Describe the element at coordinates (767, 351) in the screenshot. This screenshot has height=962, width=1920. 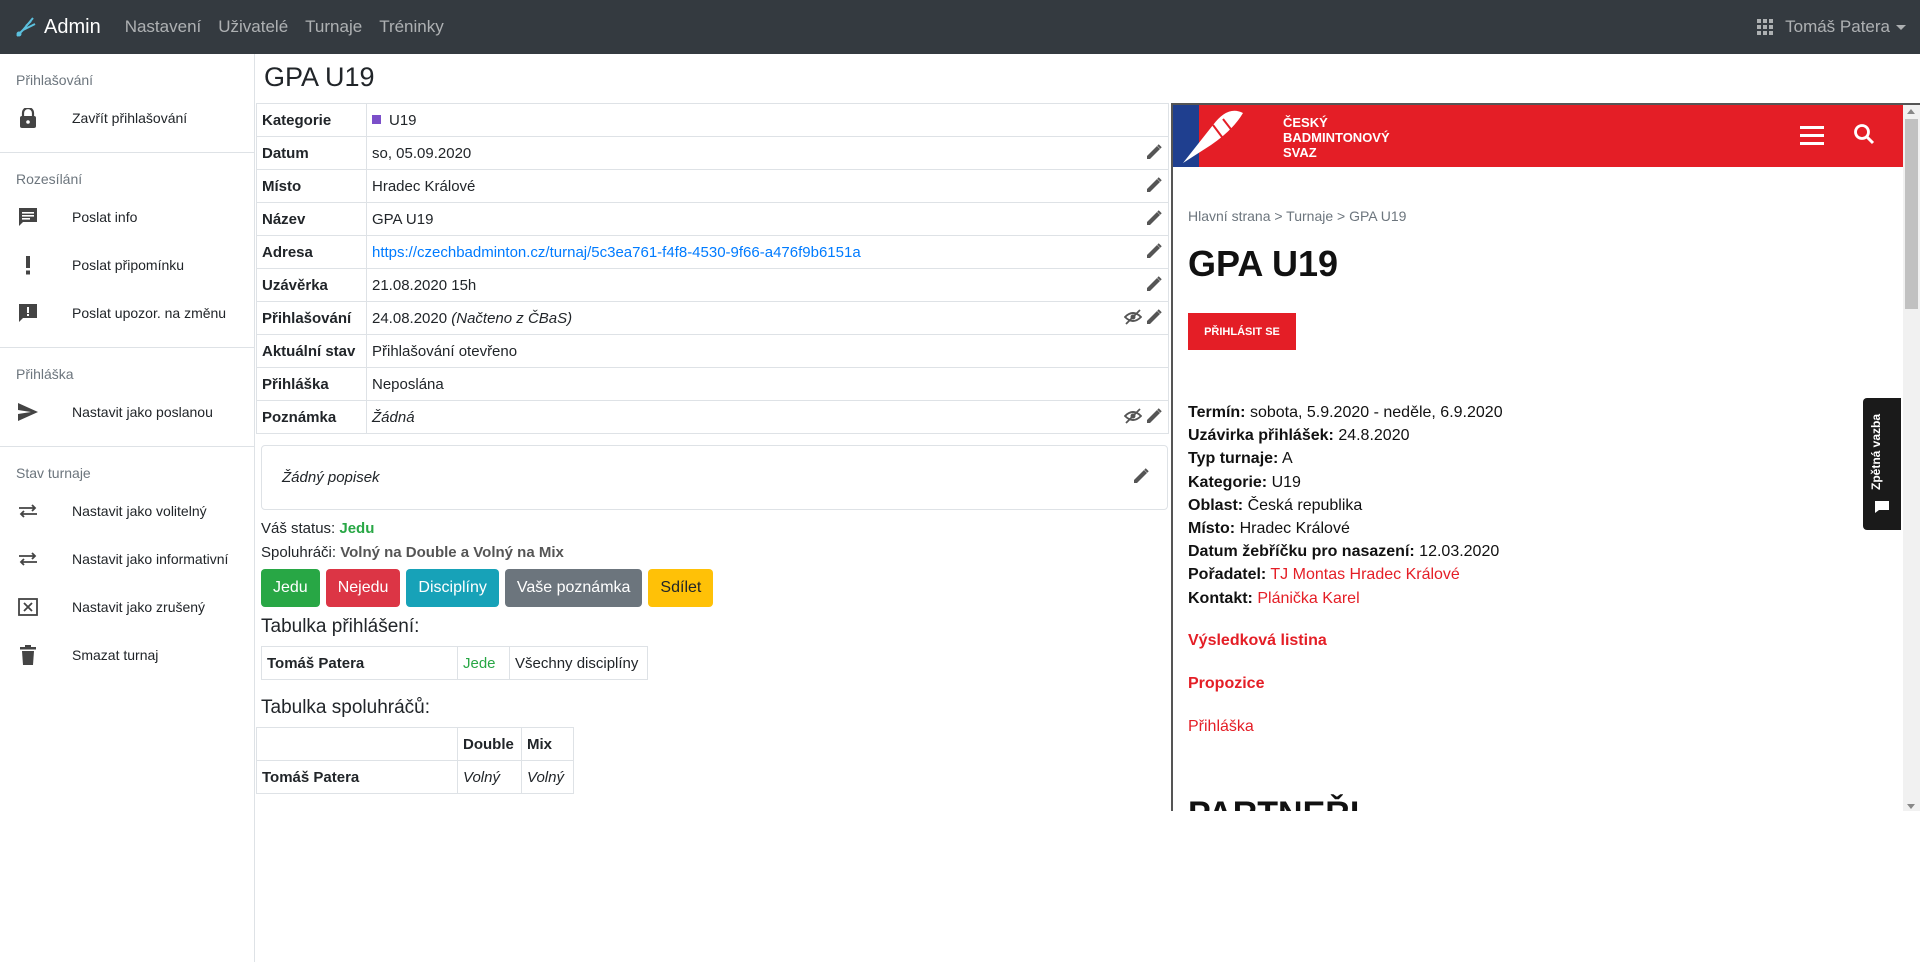
I see `row-value: Přihlašování otevřeno` at that location.